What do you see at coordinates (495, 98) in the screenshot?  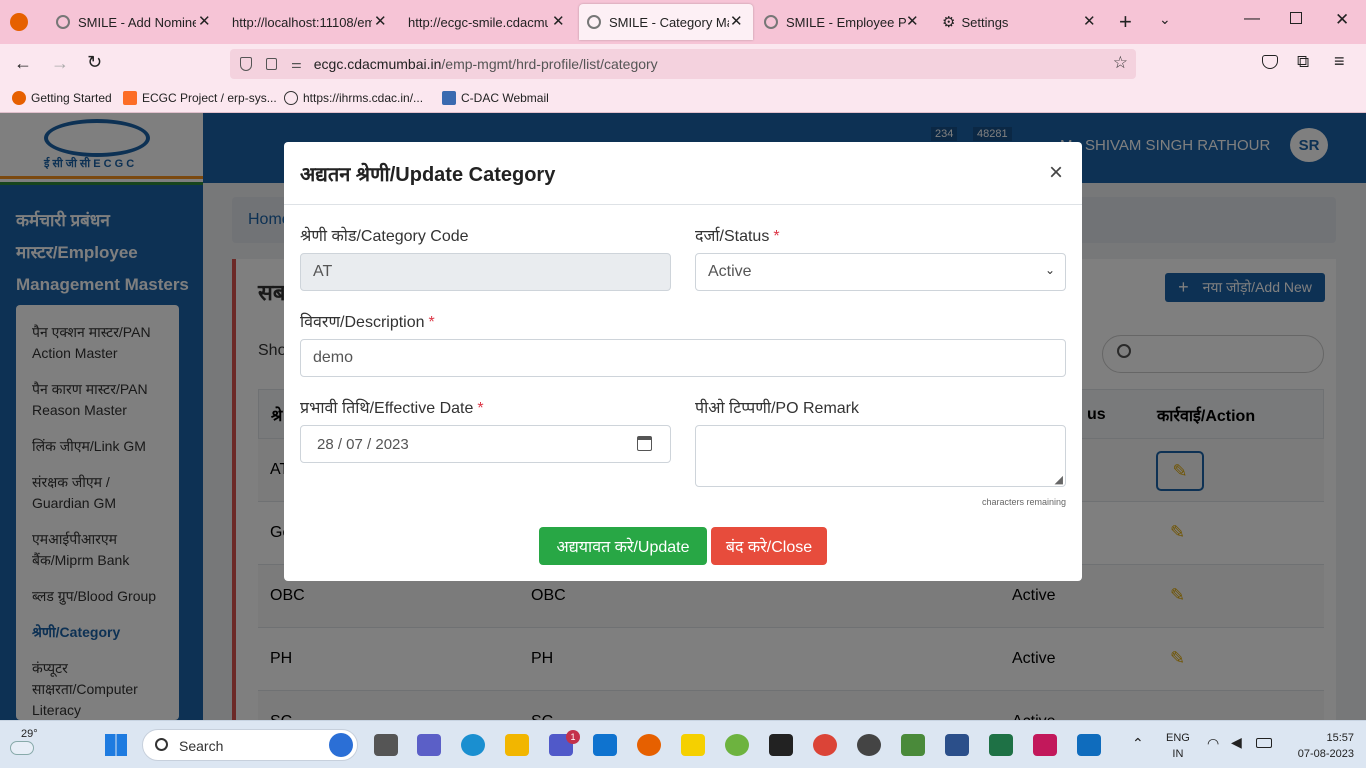 I see `bookmark-cdac-webmail: C-DAC Webmail` at bounding box center [495, 98].